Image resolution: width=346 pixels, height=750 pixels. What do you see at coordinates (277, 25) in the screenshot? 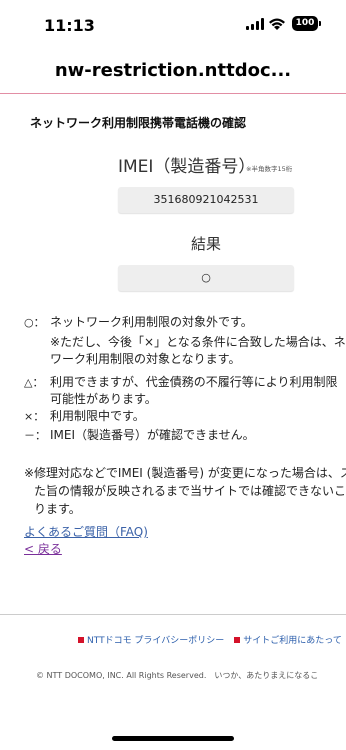
I see `wifi-icon` at bounding box center [277, 25].